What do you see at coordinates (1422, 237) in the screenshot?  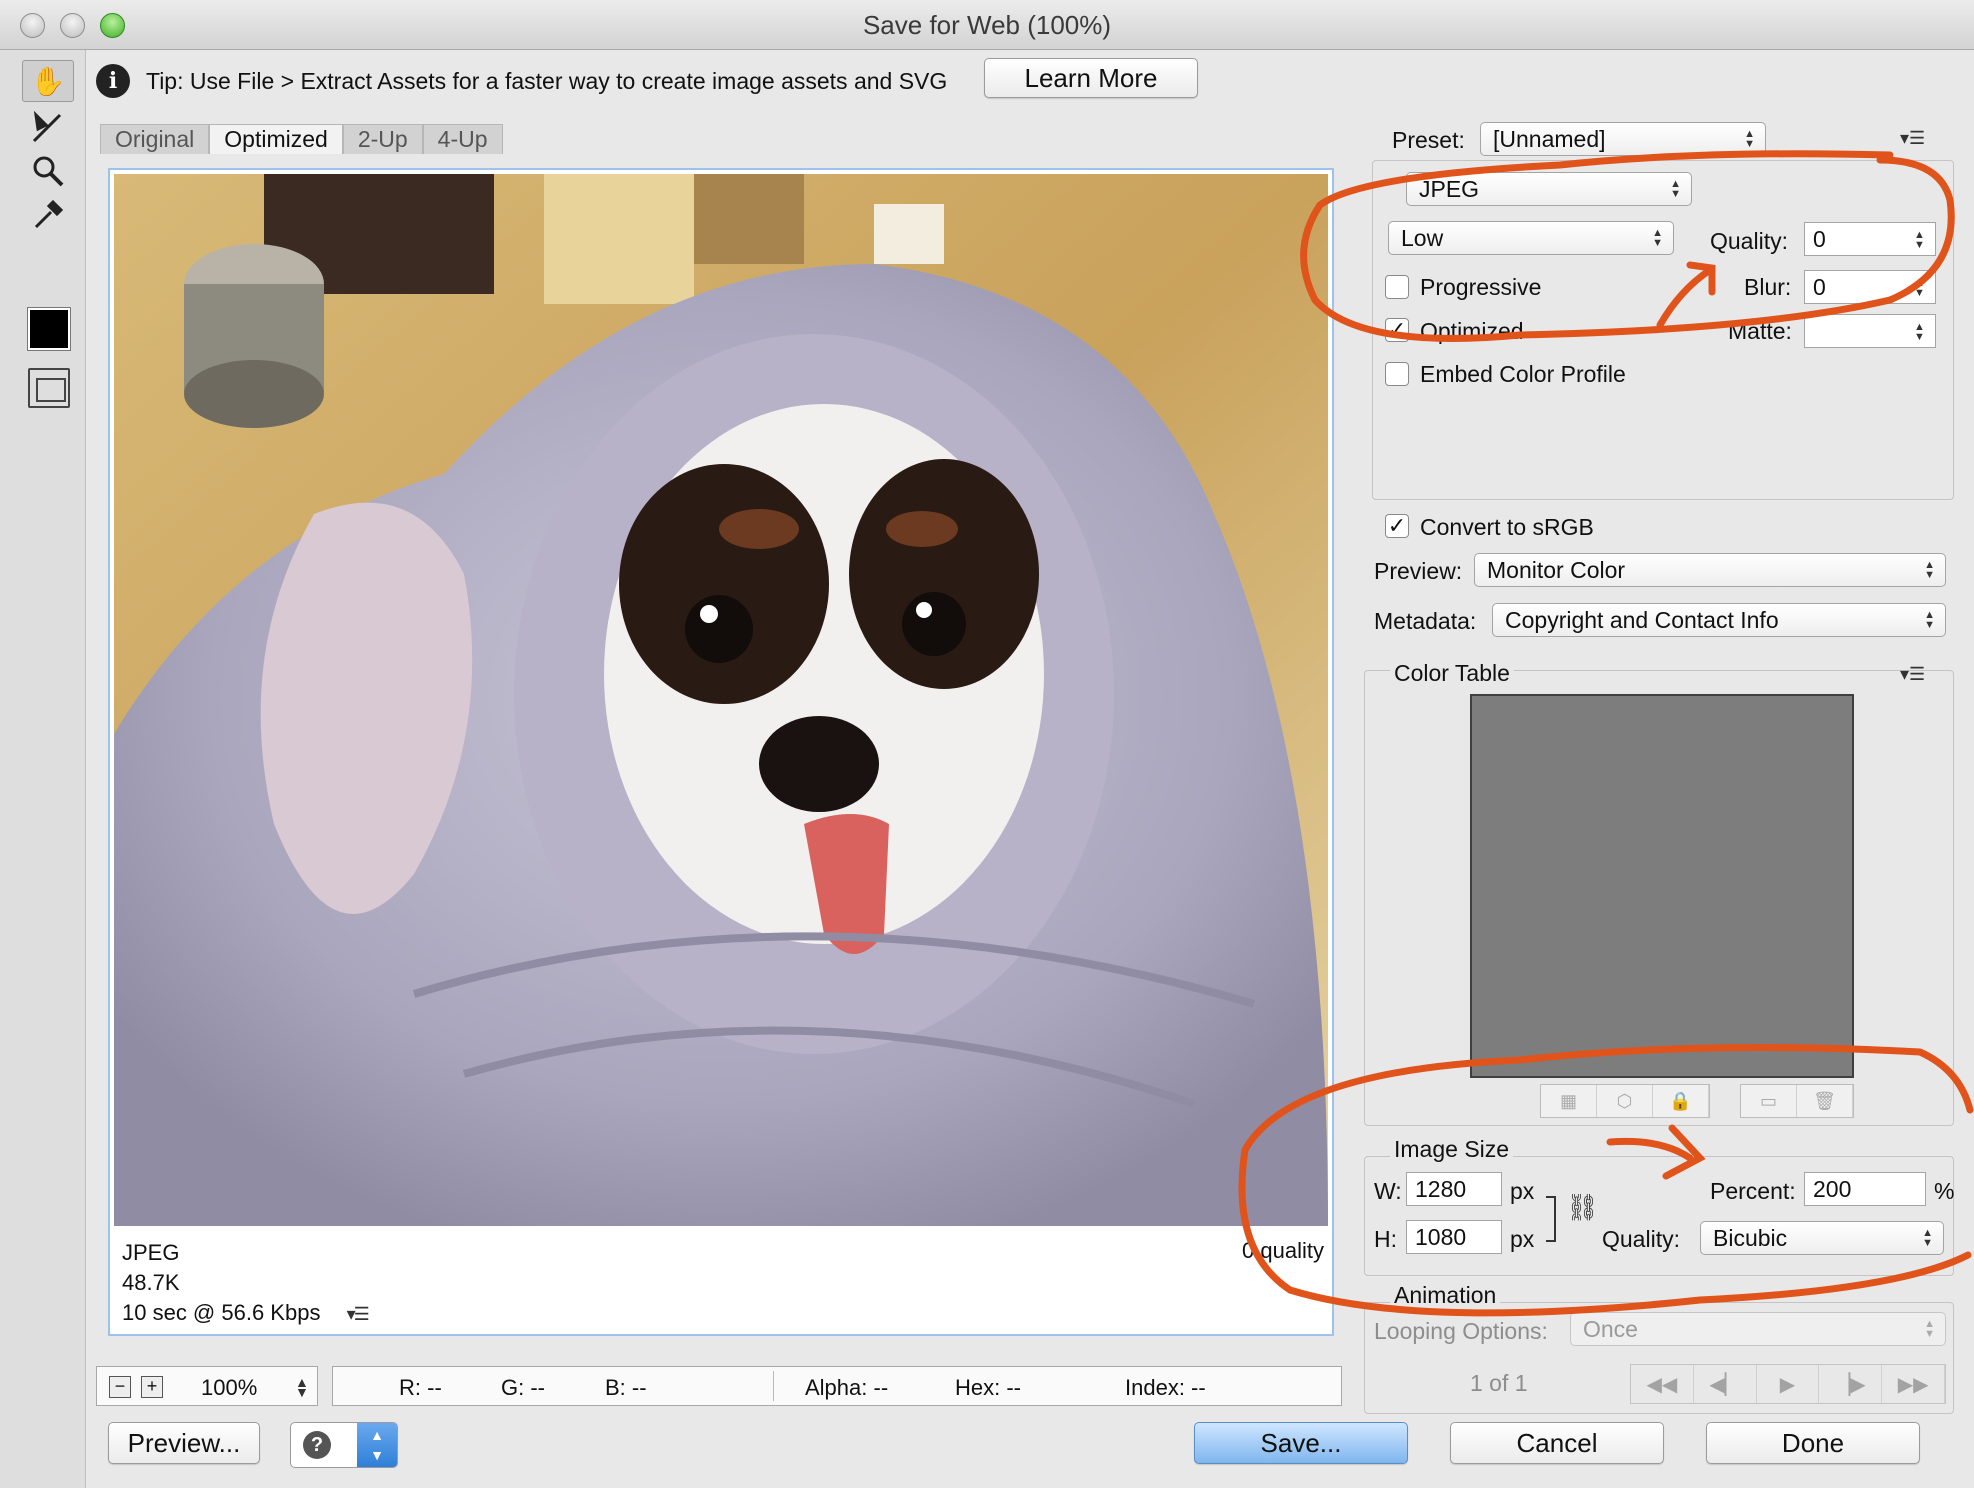 I see `compression-quality-value: Low` at bounding box center [1422, 237].